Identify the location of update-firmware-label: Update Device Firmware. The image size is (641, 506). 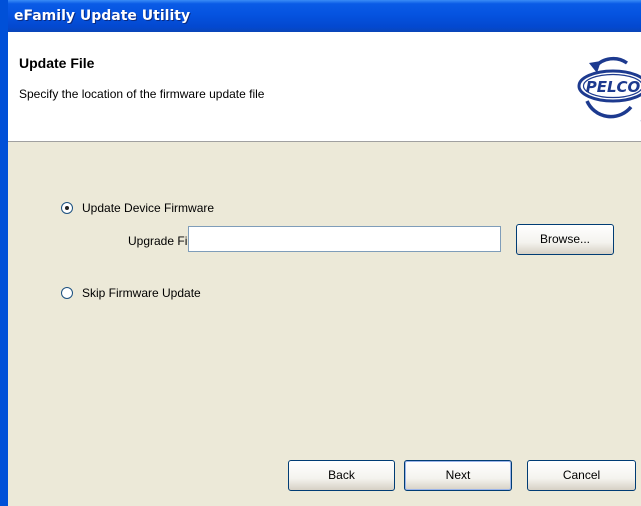
(148, 208).